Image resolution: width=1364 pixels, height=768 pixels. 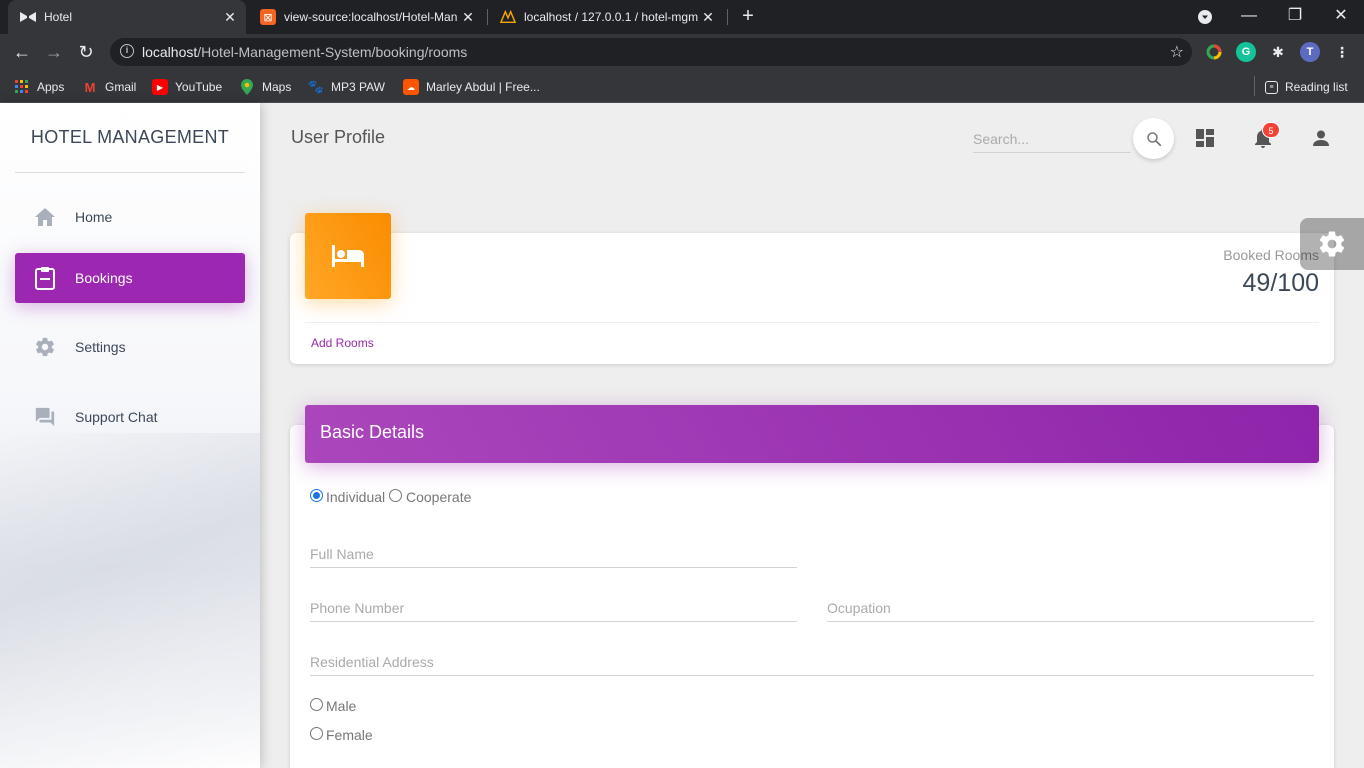 What do you see at coordinates (22, 52) in the screenshot?
I see `back-icon: ←` at bounding box center [22, 52].